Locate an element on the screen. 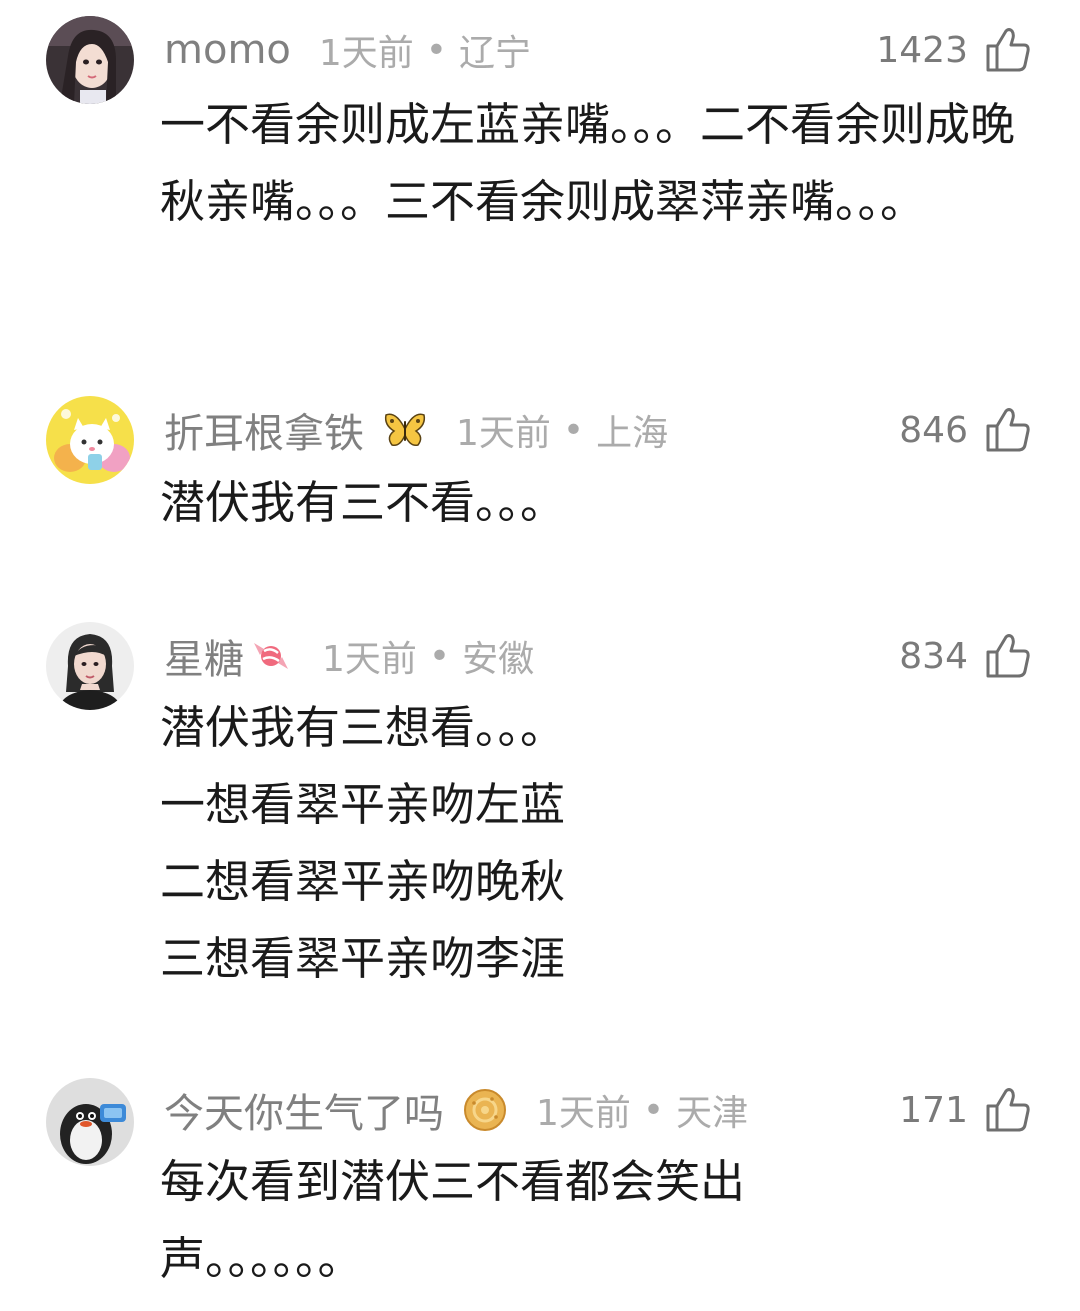  username: 星糖 is located at coordinates (204, 656).